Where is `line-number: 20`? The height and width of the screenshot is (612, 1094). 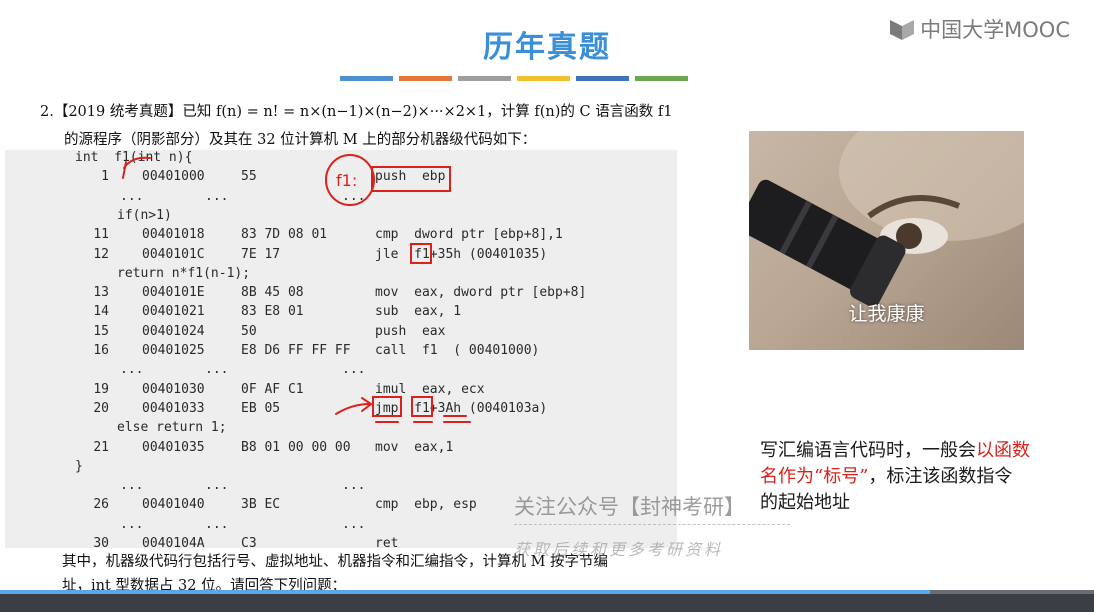 line-number: 20 is located at coordinates (101, 408).